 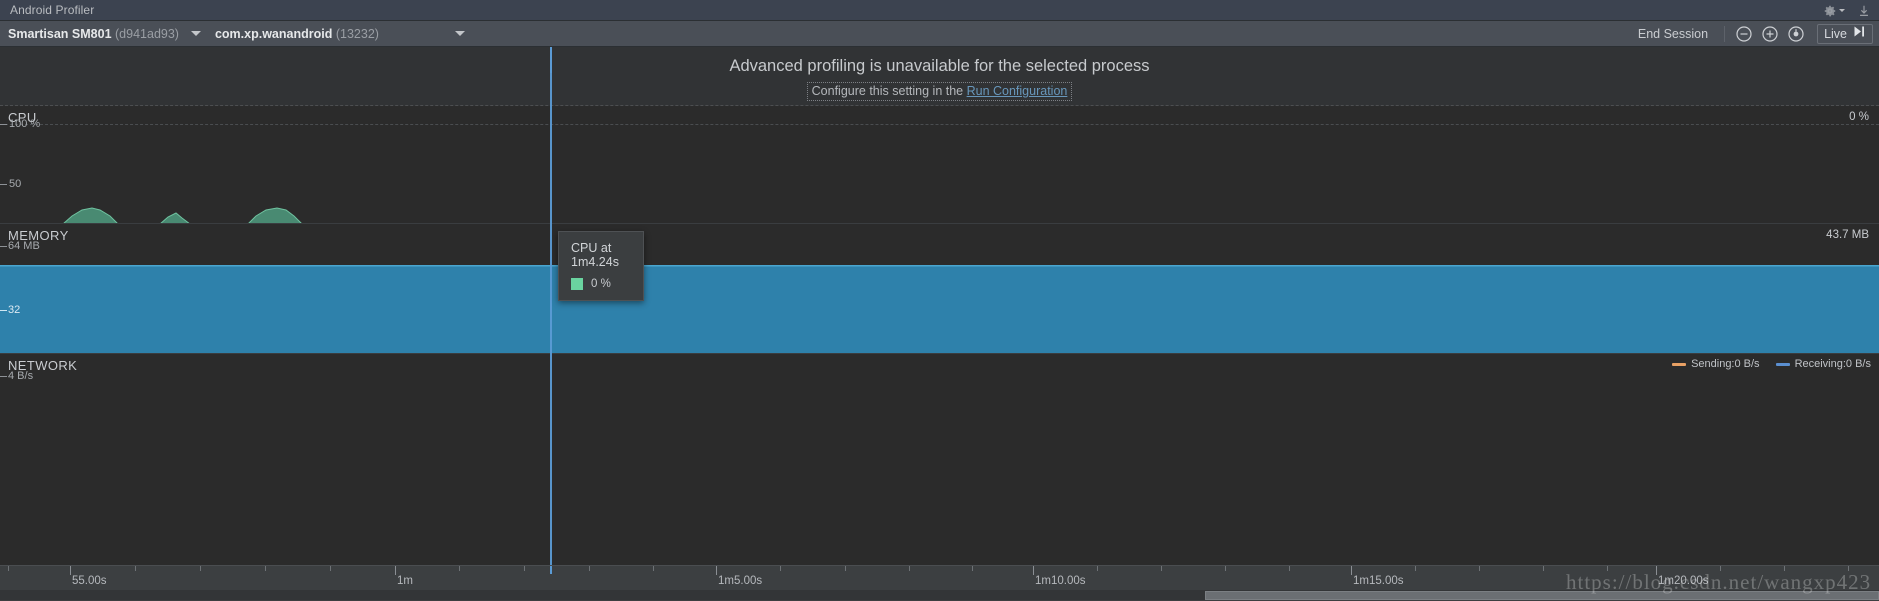 What do you see at coordinates (1744, 34) in the screenshot?
I see `zoom-out-icon` at bounding box center [1744, 34].